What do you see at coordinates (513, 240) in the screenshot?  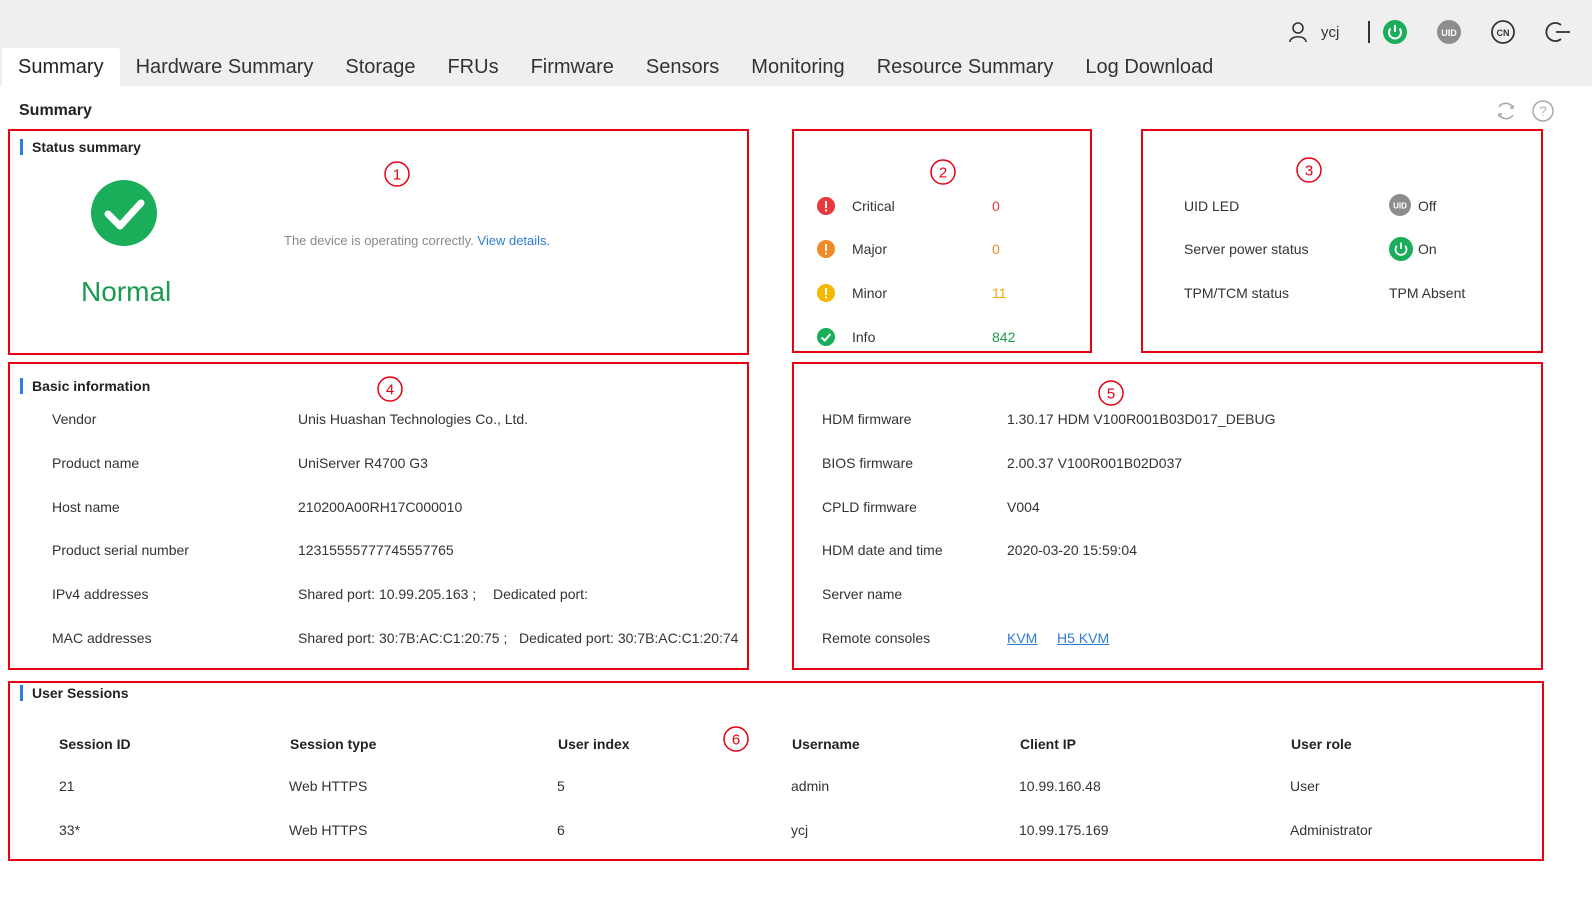 I see `view-details-link: View details.` at bounding box center [513, 240].